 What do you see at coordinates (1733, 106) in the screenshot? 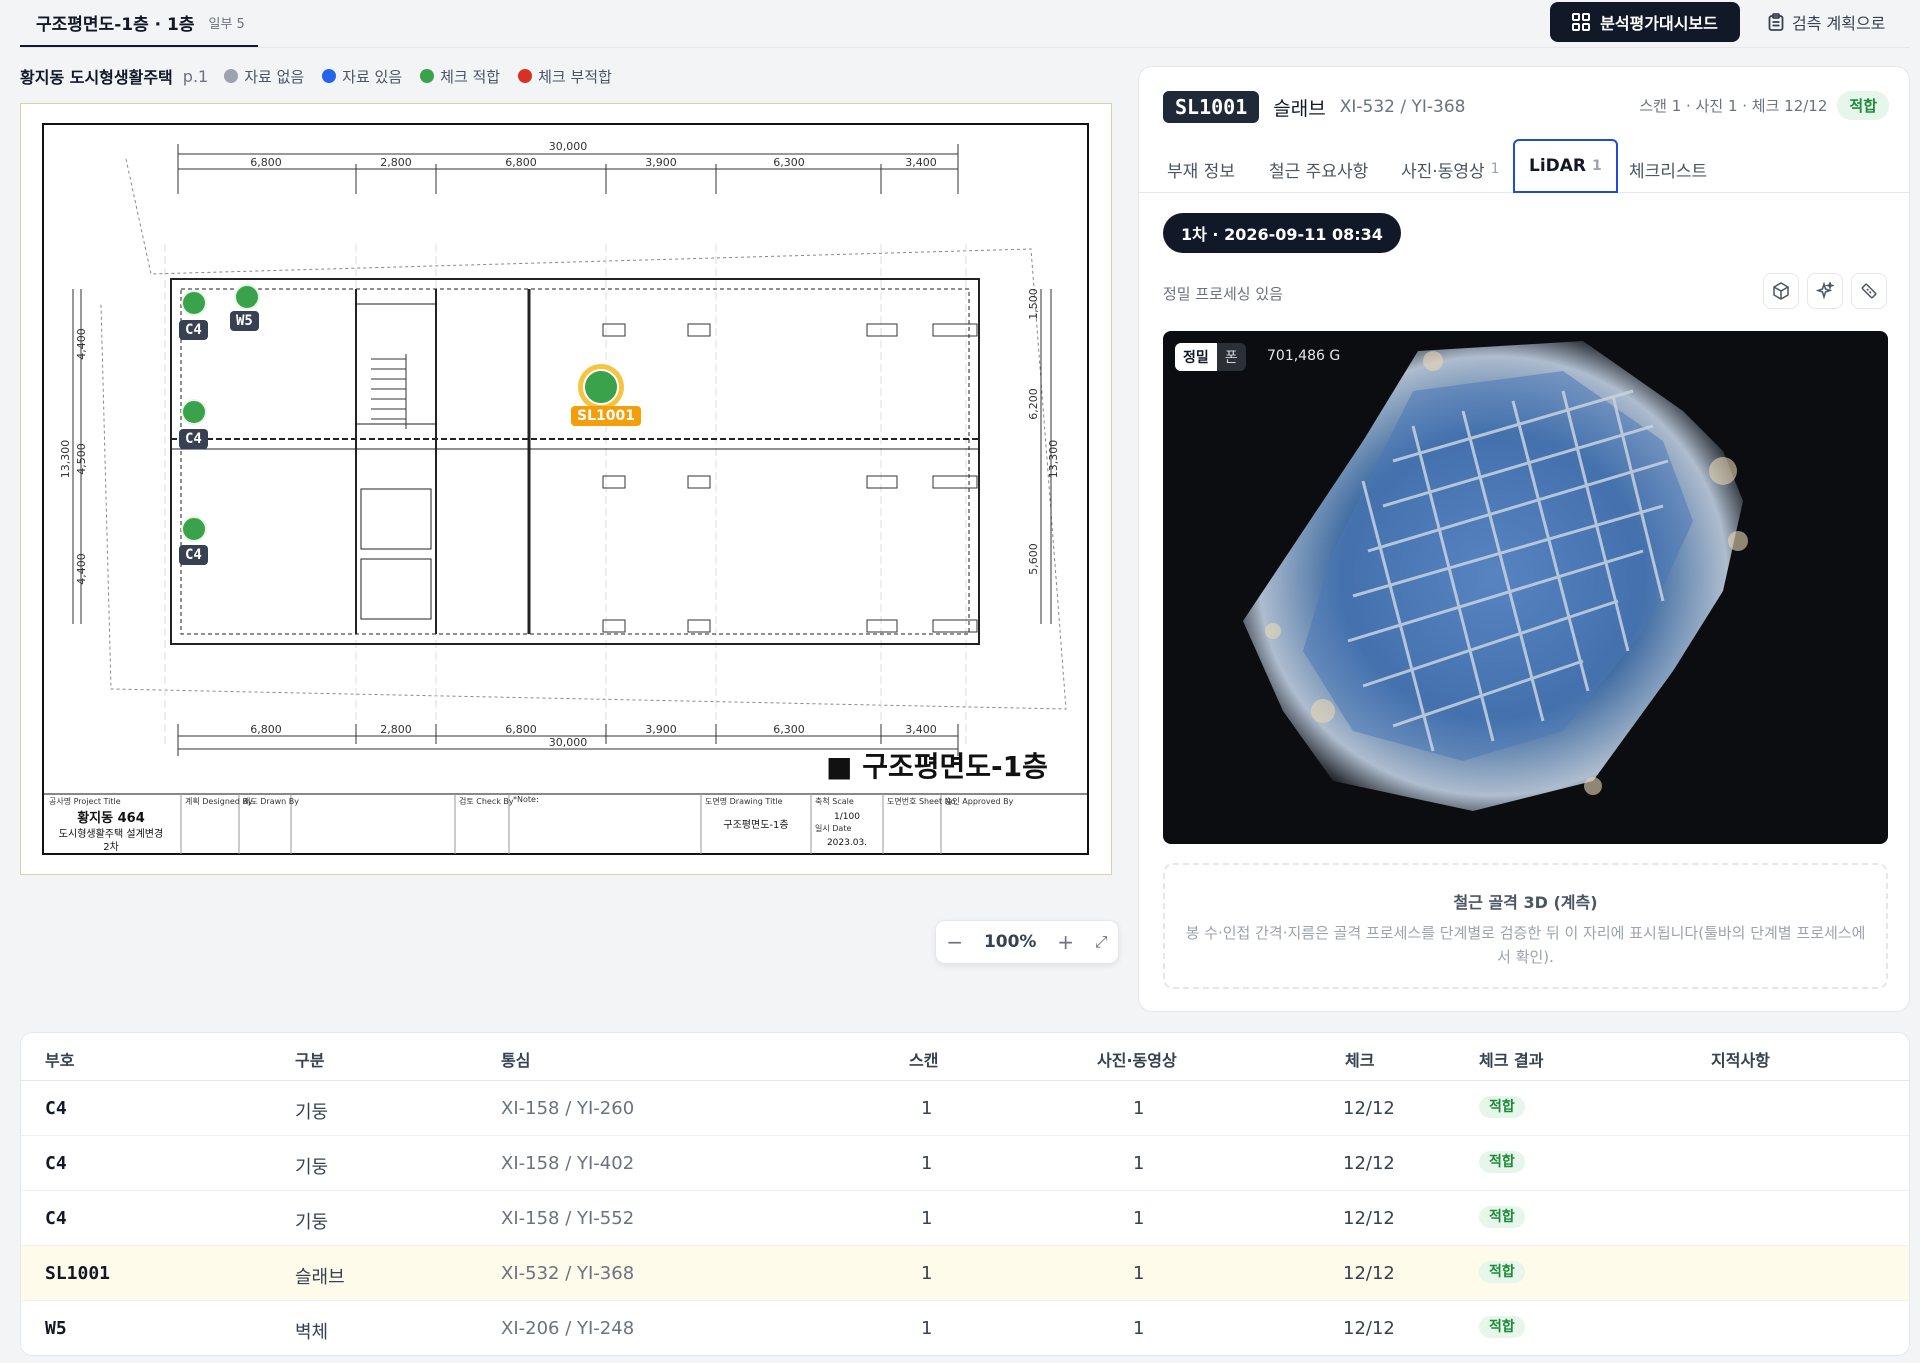
I see `detail-meta-text: 스캔 1 · 사진 1 · 체크 12/12` at bounding box center [1733, 106].